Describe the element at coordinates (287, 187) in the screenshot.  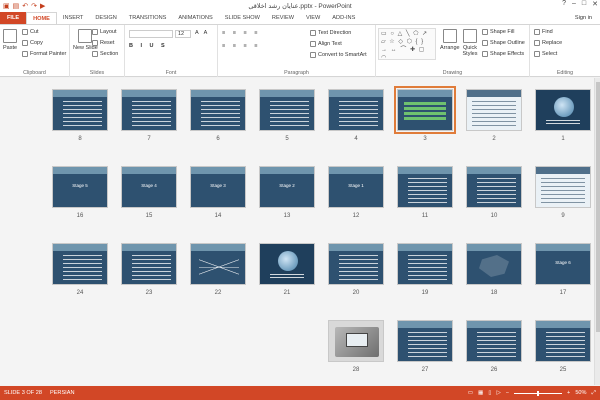
I see `slide-thumbnail: Stage 2` at that location.